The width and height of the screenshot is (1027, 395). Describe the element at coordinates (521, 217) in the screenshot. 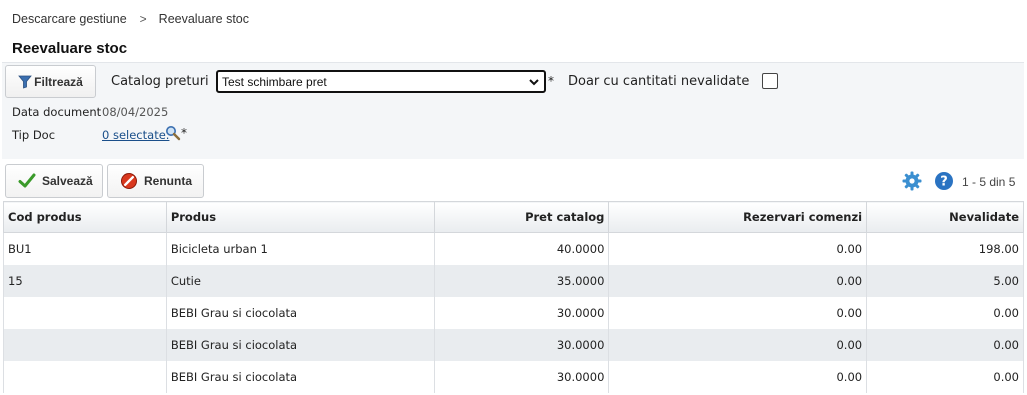

I see `column-header-pret-catalog: Pret catalog` at that location.